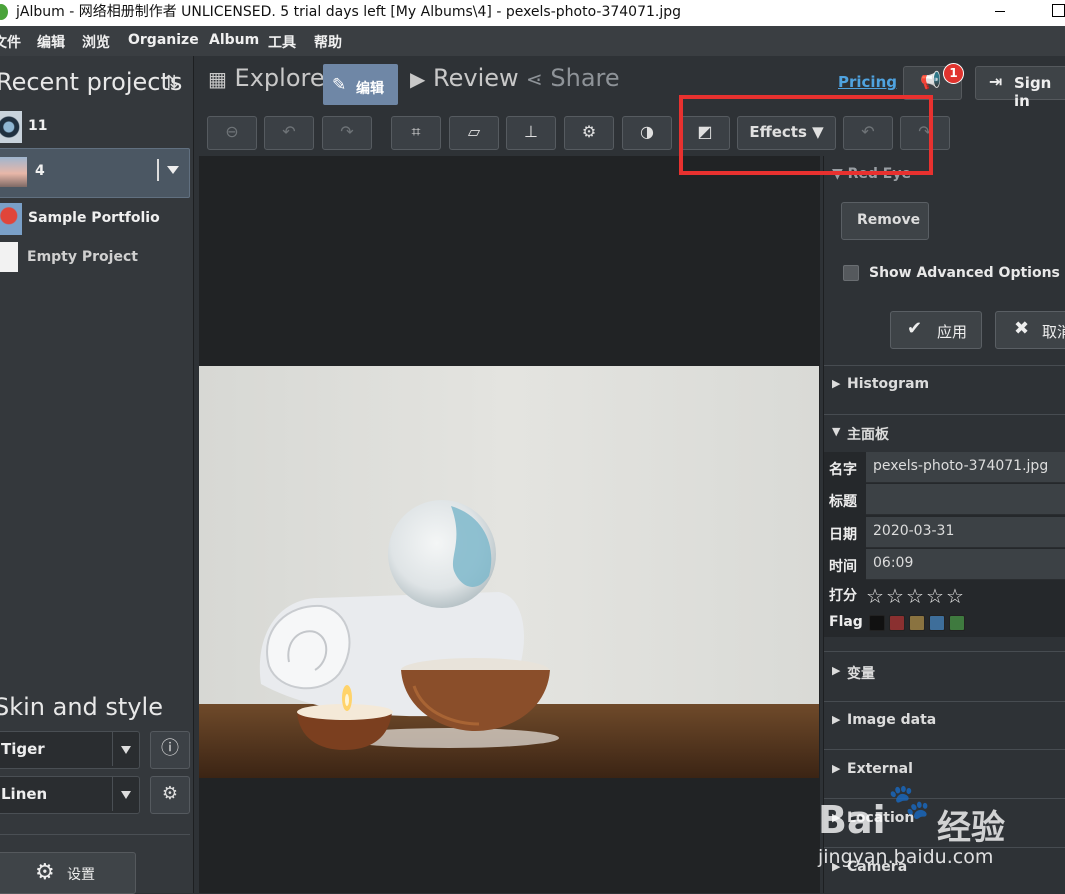 This screenshot has width=1065, height=894. What do you see at coordinates (474, 133) in the screenshot?
I see `perspective-button: ▱` at bounding box center [474, 133].